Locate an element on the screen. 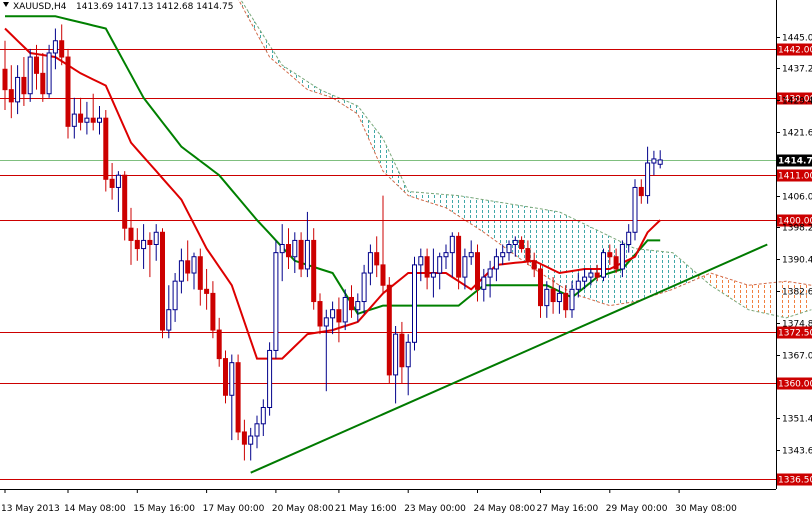 Image resolution: width=812 pixels, height=516 pixels. x-tick-label: 30 May 08:00 is located at coordinates (706, 509).